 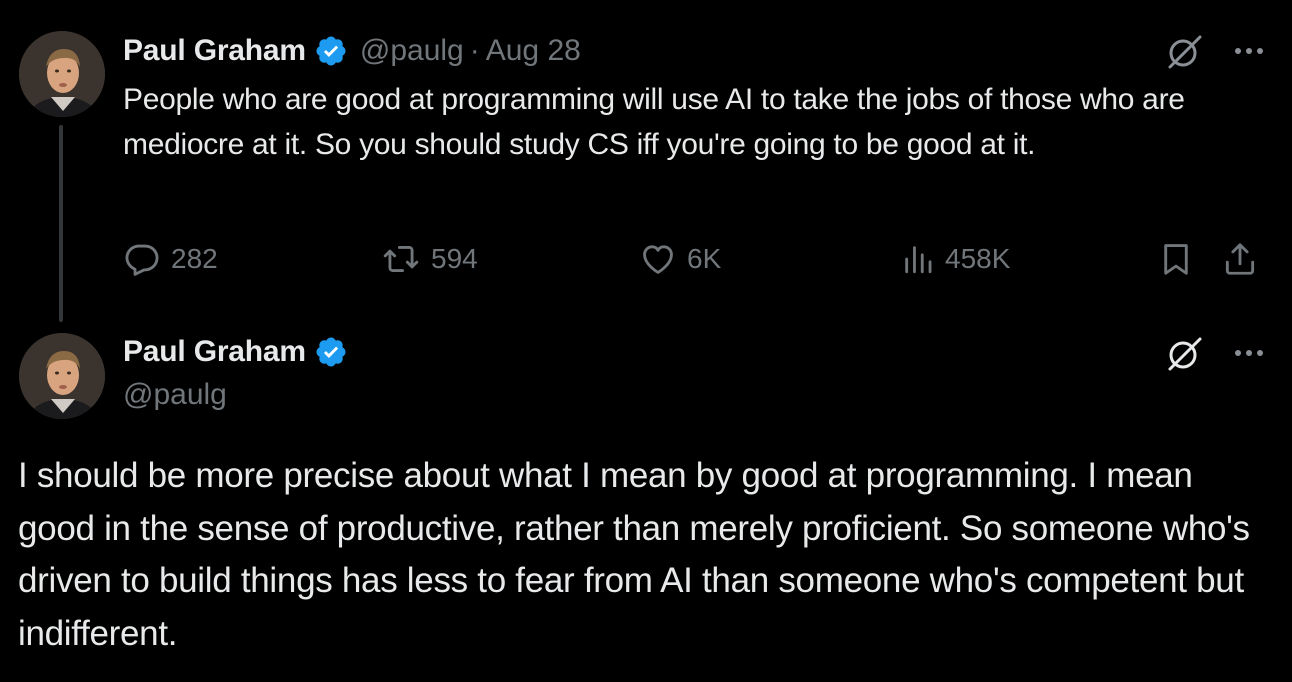 I want to click on views-icon, so click(x=918, y=260).